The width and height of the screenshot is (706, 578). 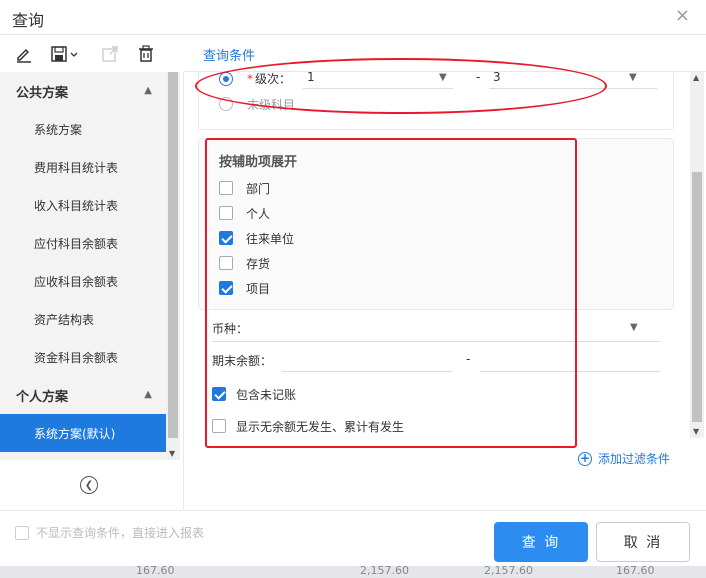 What do you see at coordinates (436, 361) in the screenshot?
I see `balance-row: 期末余额： -` at bounding box center [436, 361].